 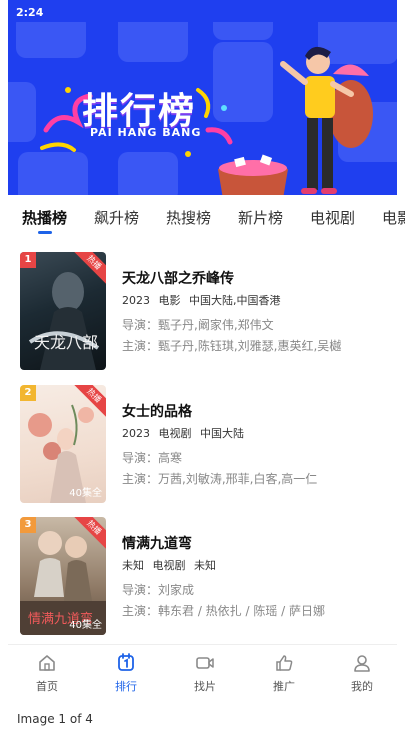 What do you see at coordinates (146, 132) in the screenshot?
I see `banner-subtitle: PAI HANG BANG` at bounding box center [146, 132].